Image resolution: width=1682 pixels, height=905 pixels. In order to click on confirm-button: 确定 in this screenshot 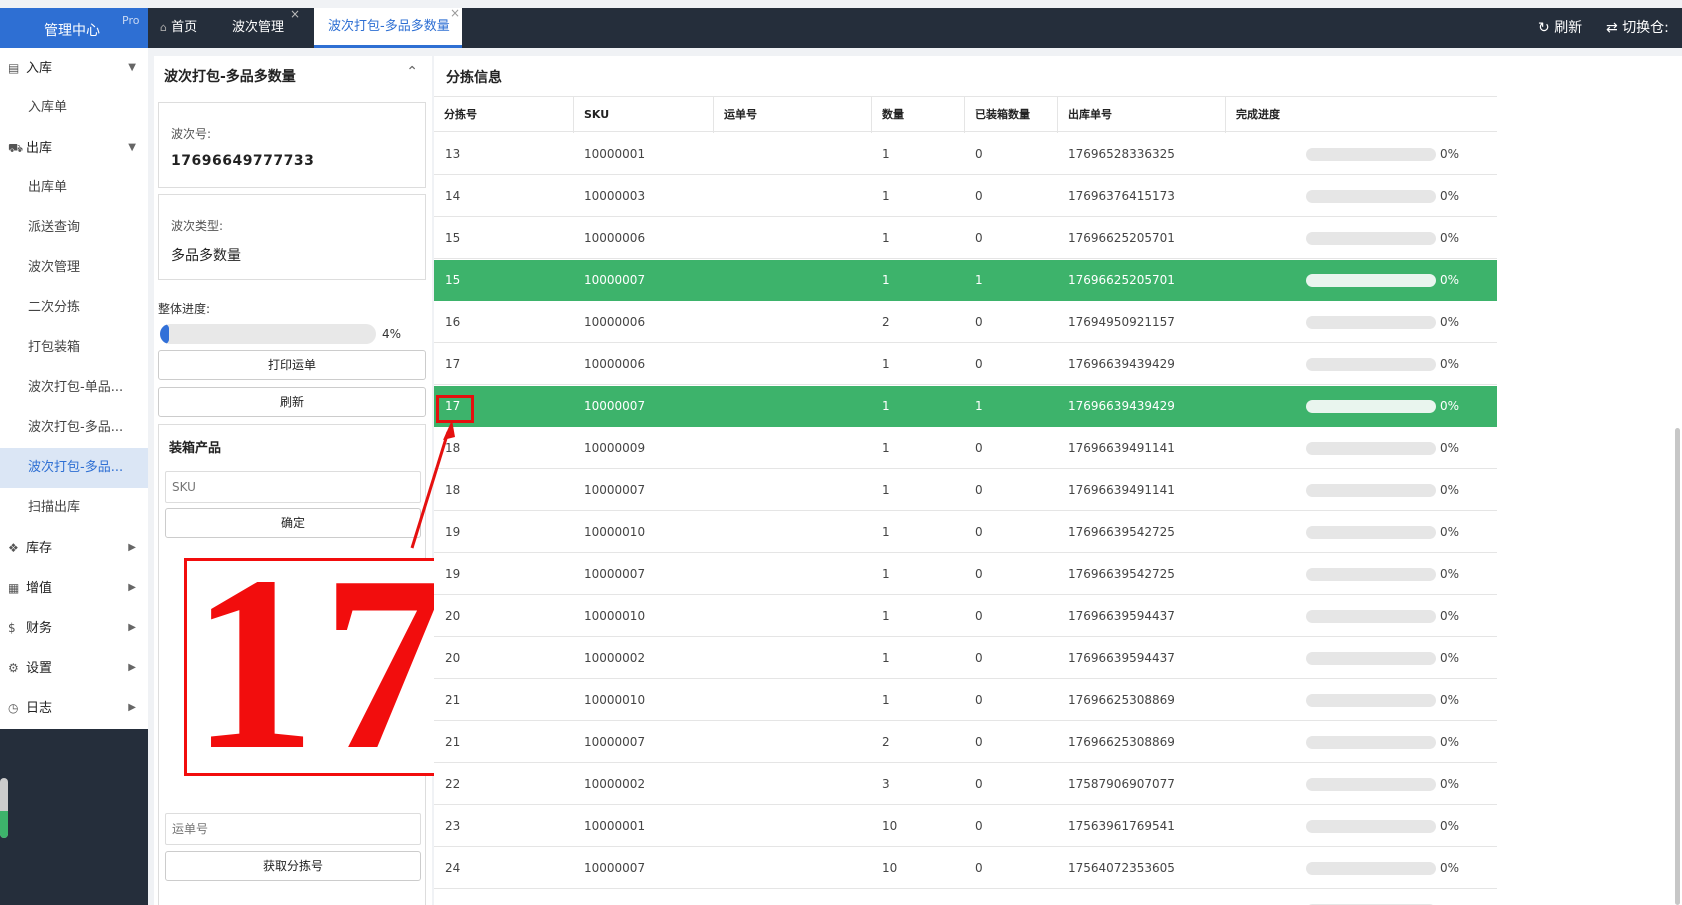, I will do `click(293, 523)`.